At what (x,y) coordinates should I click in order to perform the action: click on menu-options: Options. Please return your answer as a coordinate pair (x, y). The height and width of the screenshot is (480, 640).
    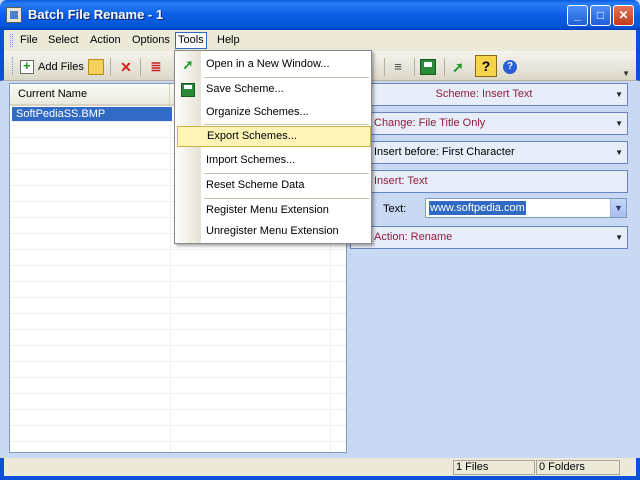
    Looking at the image, I should click on (151, 40).